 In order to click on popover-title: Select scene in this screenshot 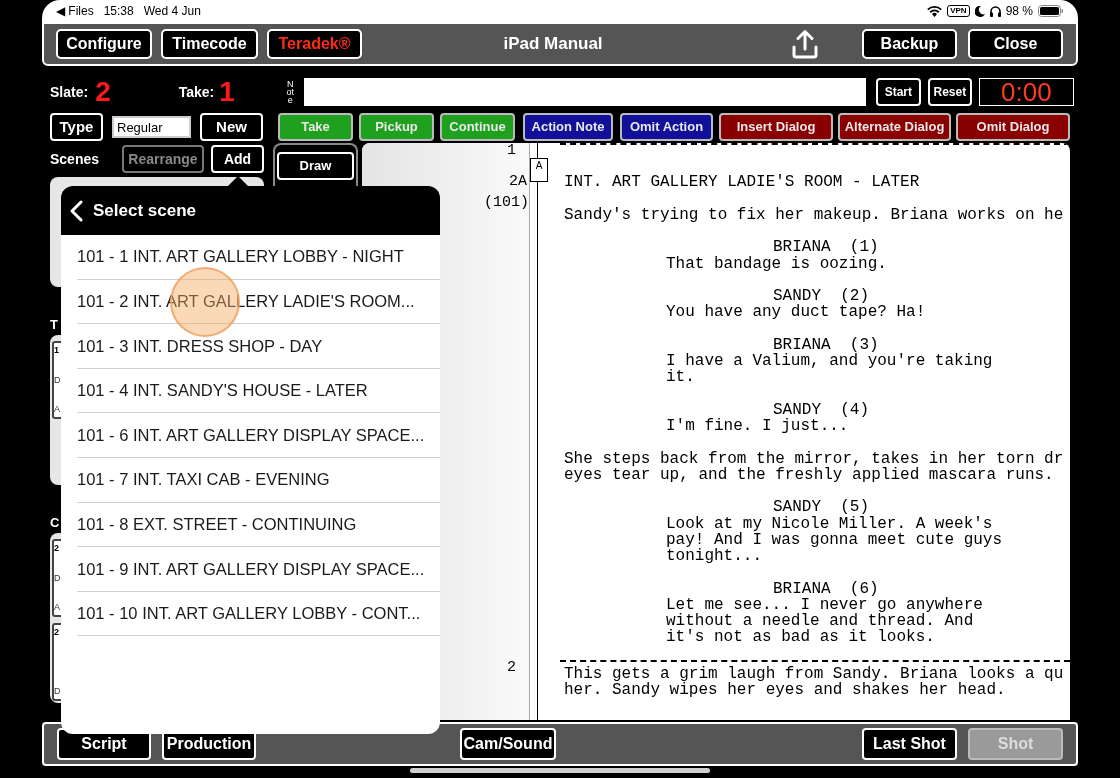, I will do `click(144, 210)`.